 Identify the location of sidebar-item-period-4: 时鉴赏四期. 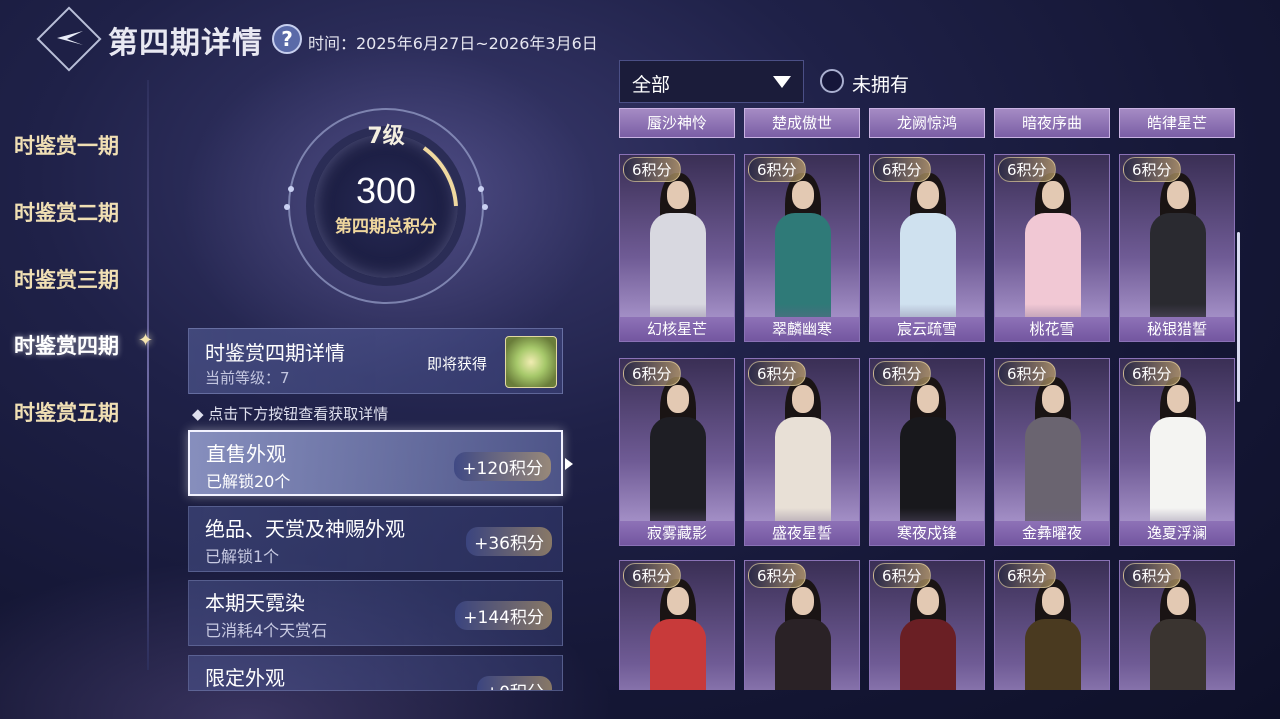
(66, 345).